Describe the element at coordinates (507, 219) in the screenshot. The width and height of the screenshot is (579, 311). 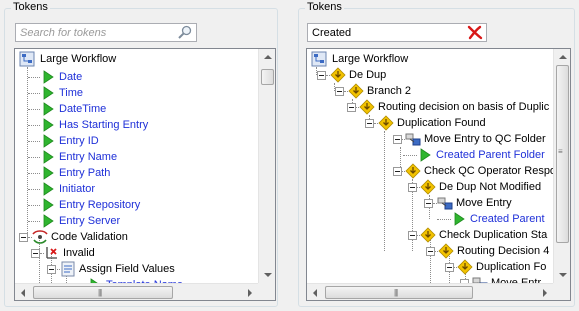
I see `tree-node-label: Created Parent` at that location.